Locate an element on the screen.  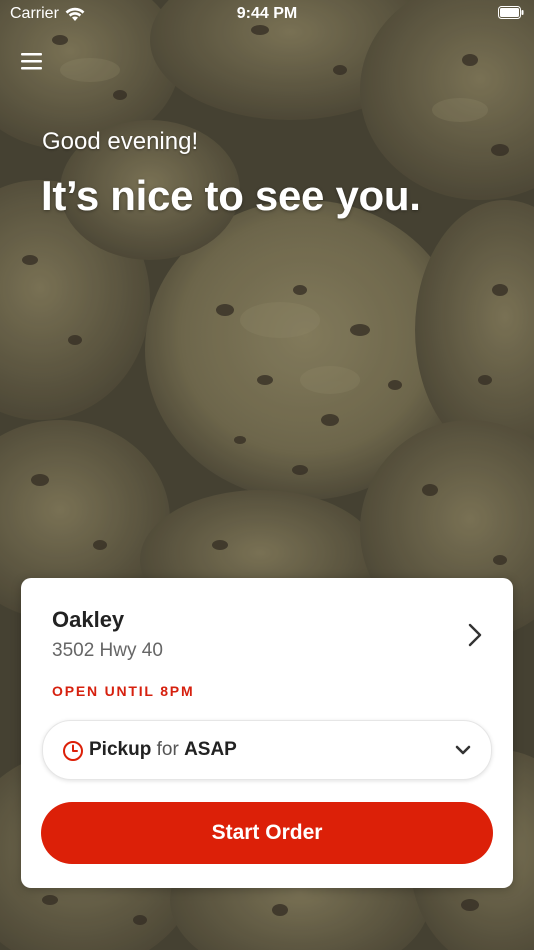
pickup-summary: Pickup for ASAP is located at coordinates (163, 750).